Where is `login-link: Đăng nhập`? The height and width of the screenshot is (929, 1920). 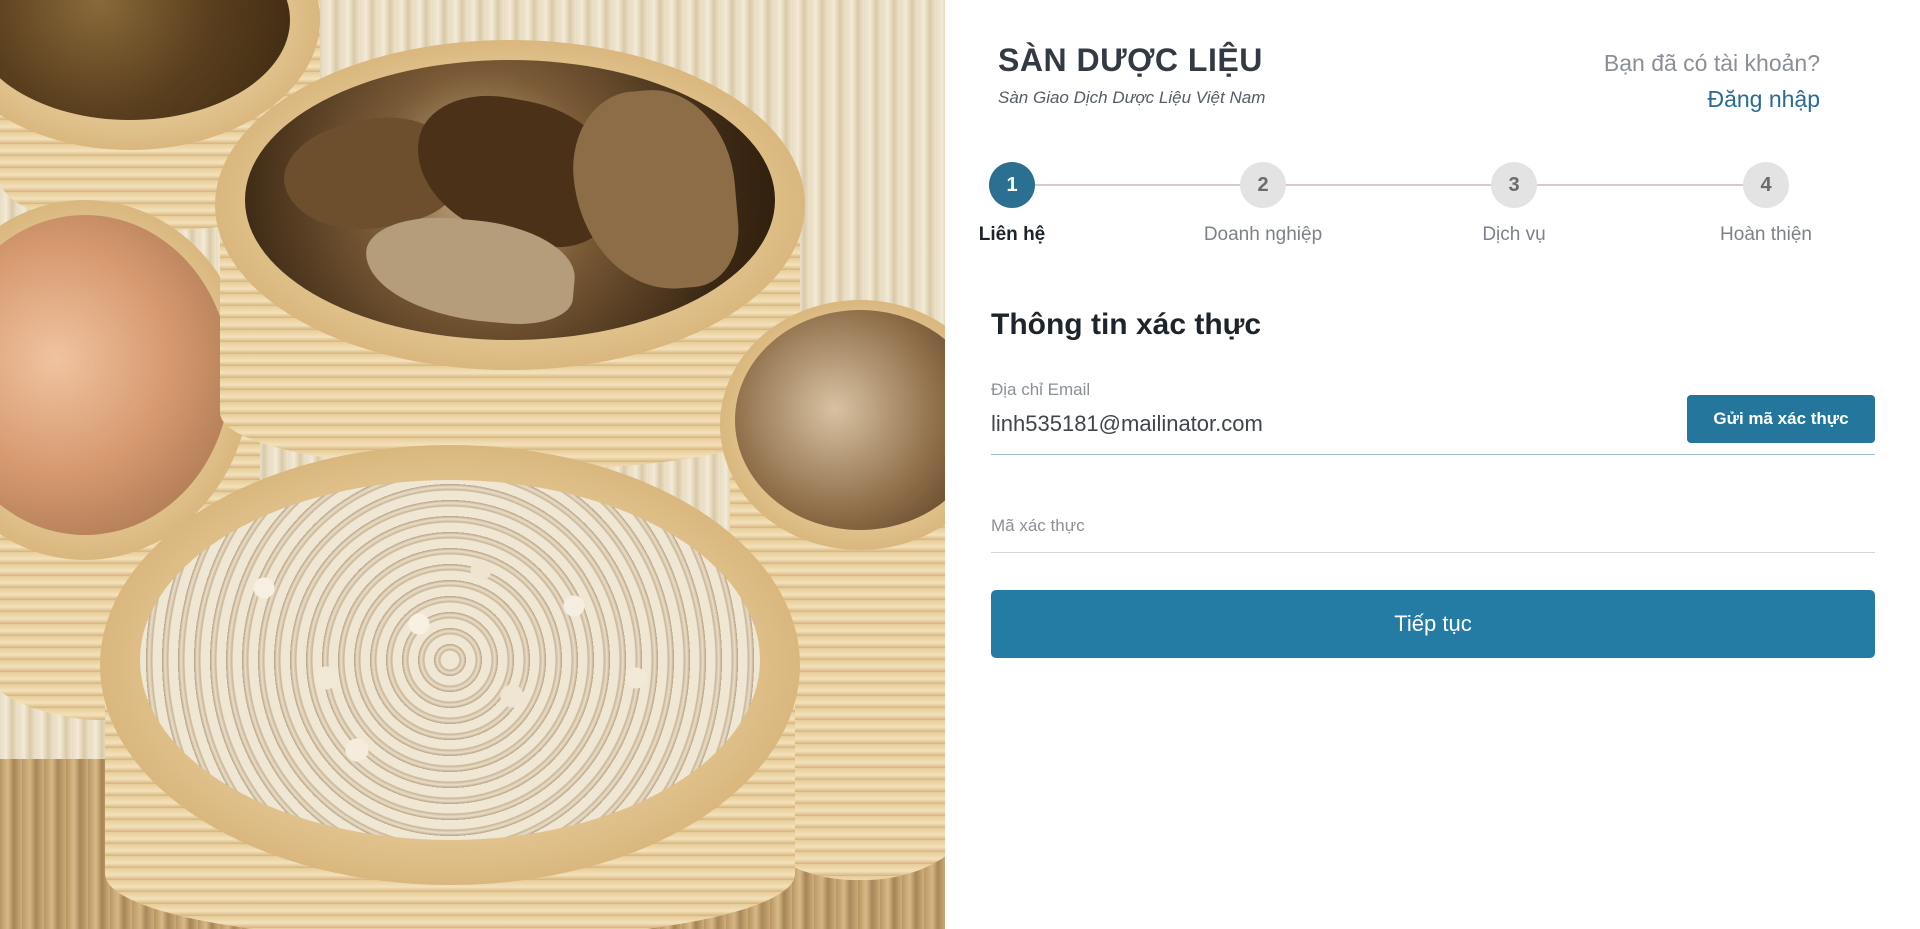
login-link: Đăng nhập is located at coordinates (1763, 99).